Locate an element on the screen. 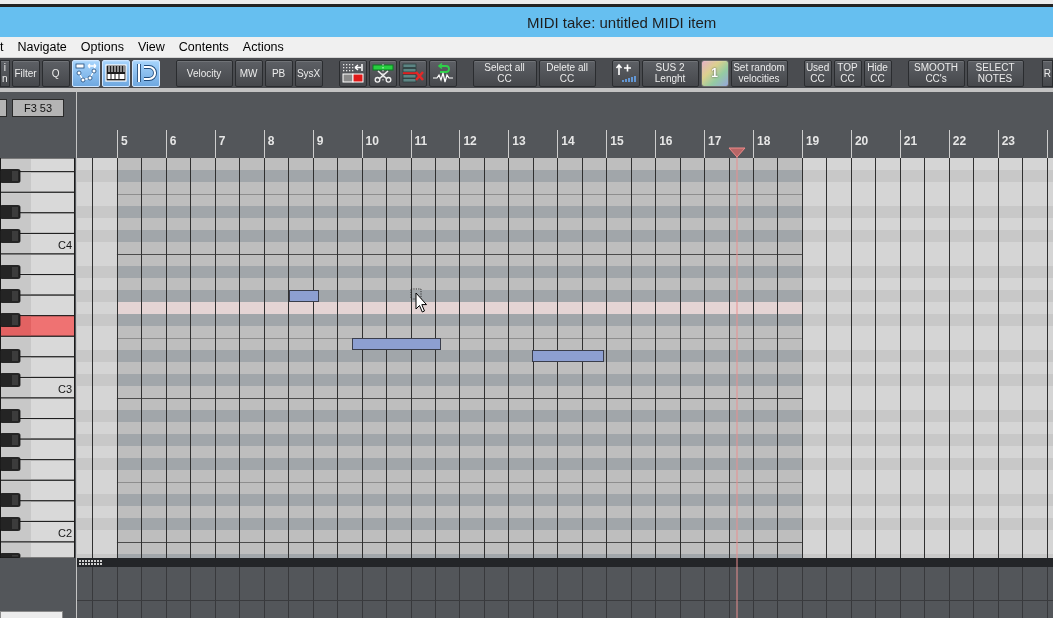 This screenshot has height=618, width=1053. bar-number: 6 is located at coordinates (173, 141).